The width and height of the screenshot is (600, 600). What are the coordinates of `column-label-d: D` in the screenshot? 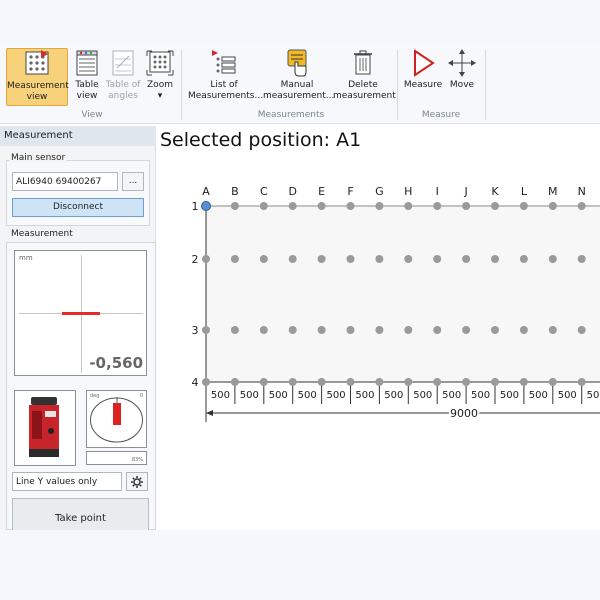 It's located at (292, 191).